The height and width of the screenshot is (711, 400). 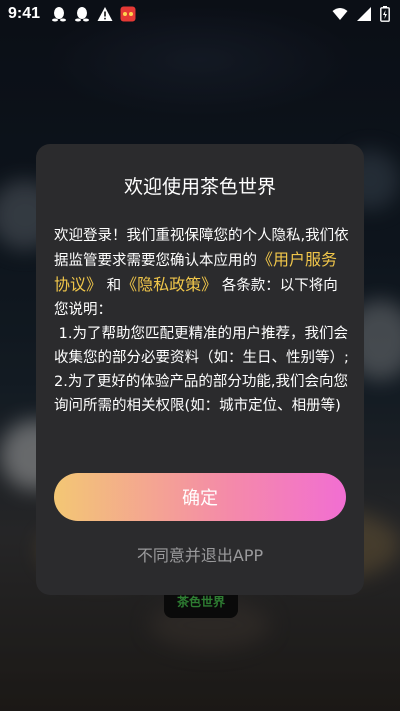 What do you see at coordinates (105, 14) in the screenshot?
I see `warning-icon` at bounding box center [105, 14].